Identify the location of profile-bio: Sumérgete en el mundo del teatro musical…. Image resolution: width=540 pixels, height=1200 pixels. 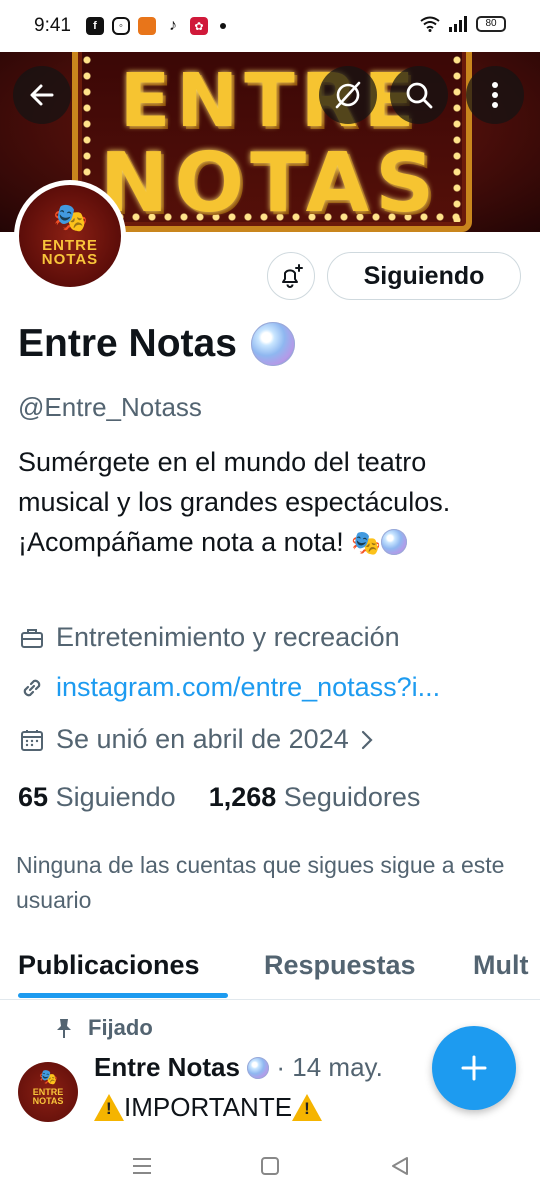
(268, 503).